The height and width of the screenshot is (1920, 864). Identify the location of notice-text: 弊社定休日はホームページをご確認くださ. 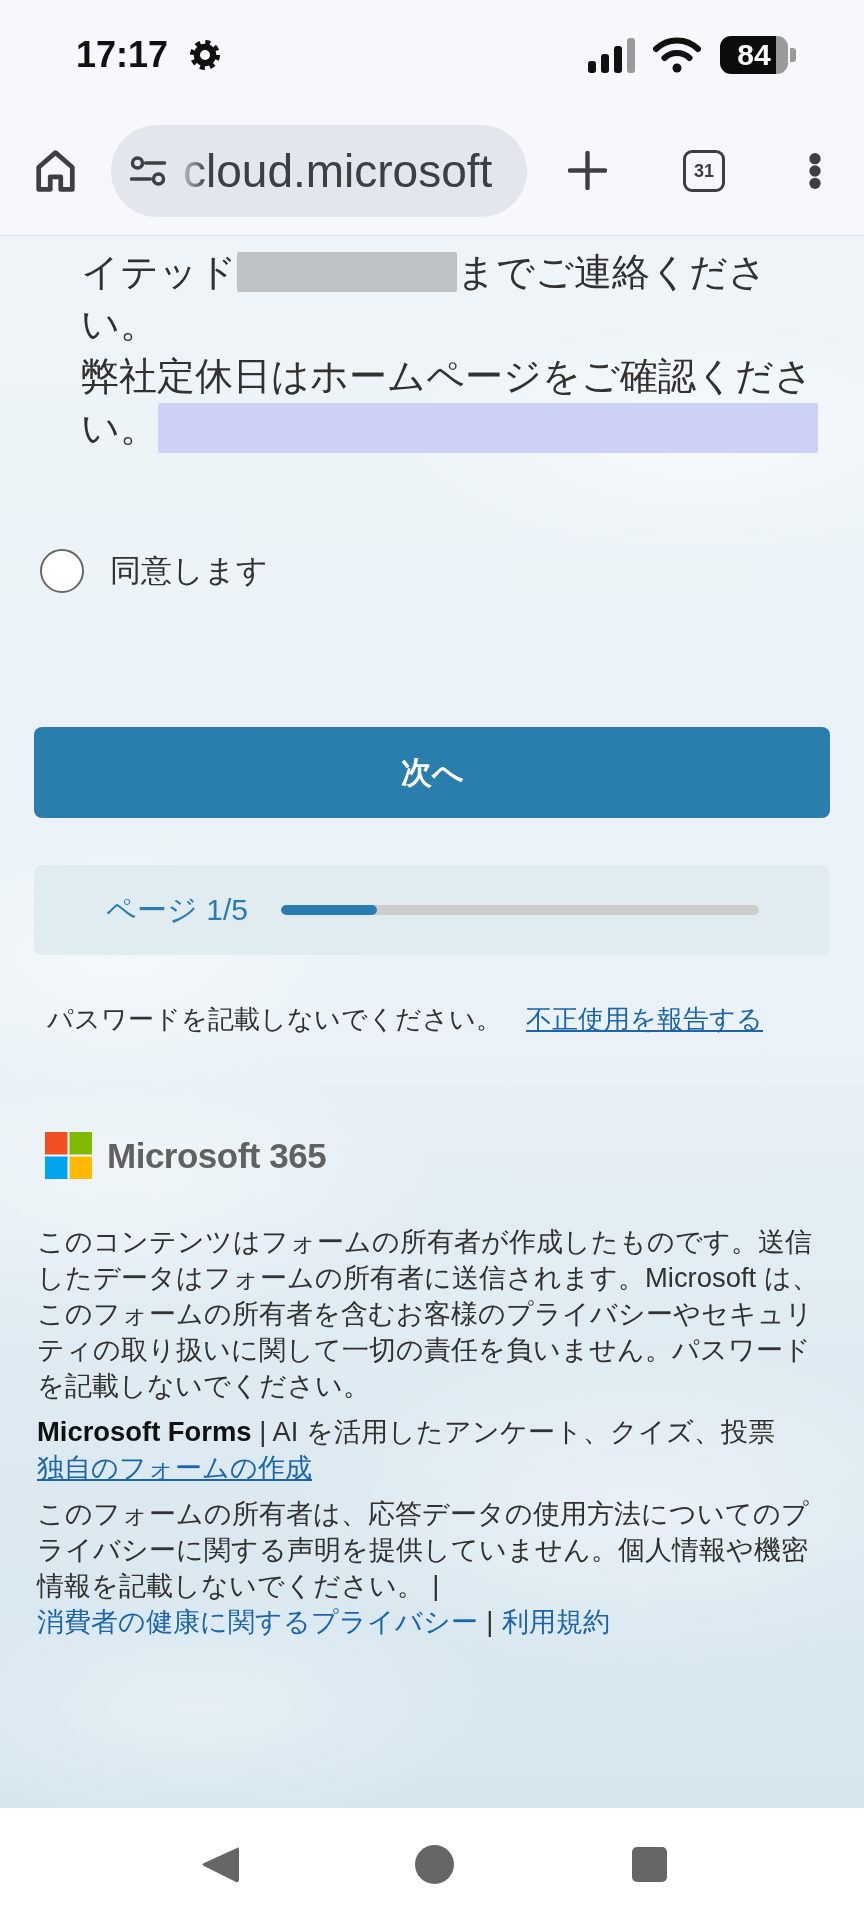
(447, 376).